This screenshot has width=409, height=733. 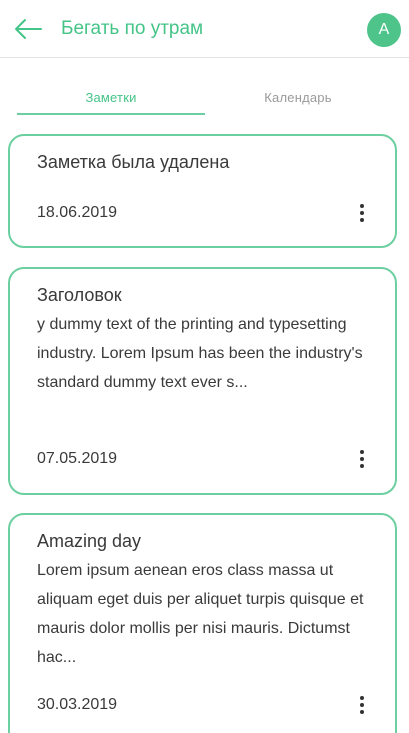 What do you see at coordinates (77, 704) in the screenshot?
I see `note-date: 30.03.2019` at bounding box center [77, 704].